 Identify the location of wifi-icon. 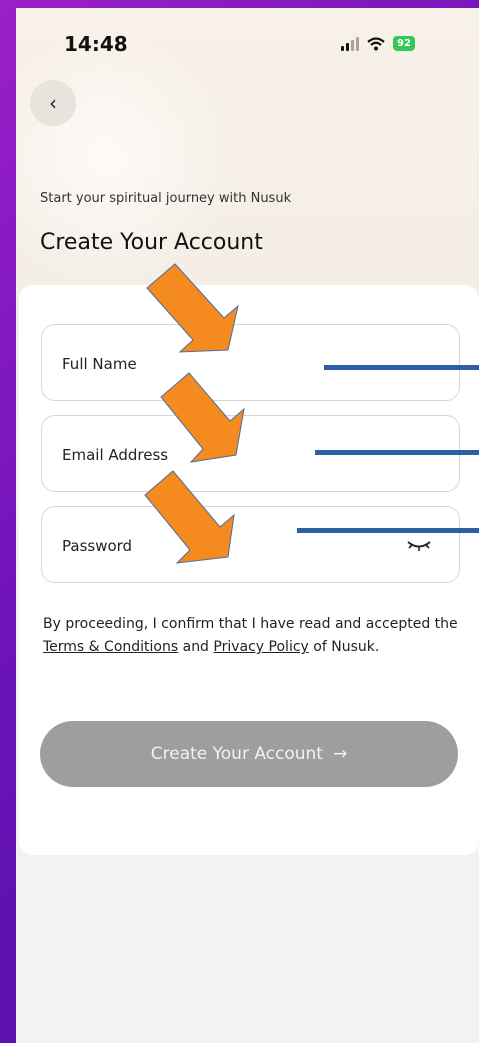
(376, 43).